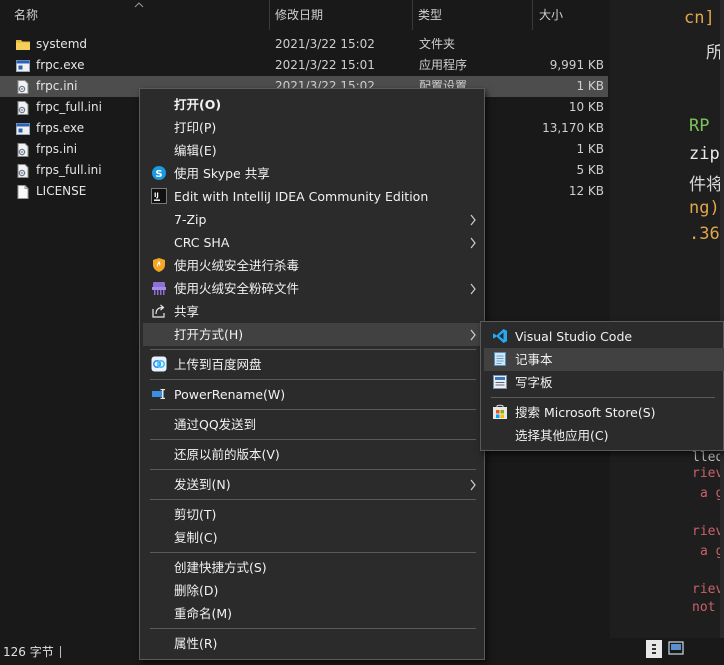  What do you see at coordinates (437, 44) in the screenshot?
I see `file-type: 文件夹` at bounding box center [437, 44].